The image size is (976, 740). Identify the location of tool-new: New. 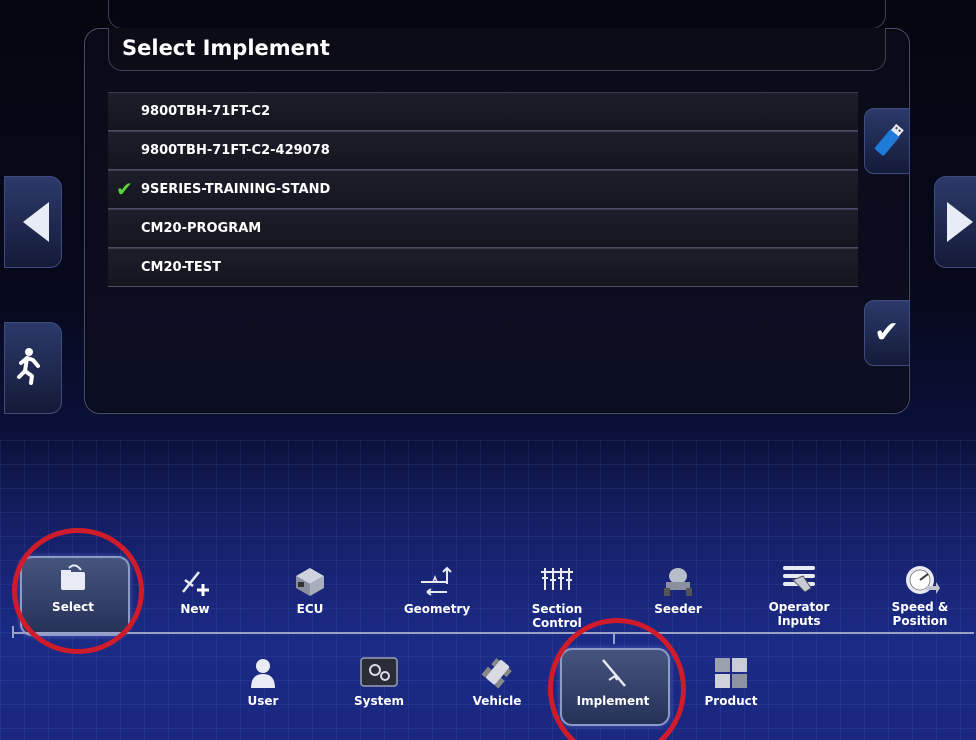
(195, 590).